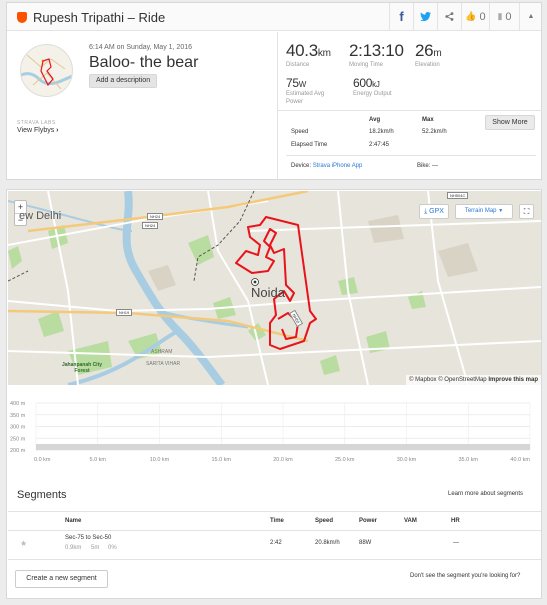 The image size is (547, 605). I want to click on stat-power: 75W Estimated Avg Power, so click(306, 91).